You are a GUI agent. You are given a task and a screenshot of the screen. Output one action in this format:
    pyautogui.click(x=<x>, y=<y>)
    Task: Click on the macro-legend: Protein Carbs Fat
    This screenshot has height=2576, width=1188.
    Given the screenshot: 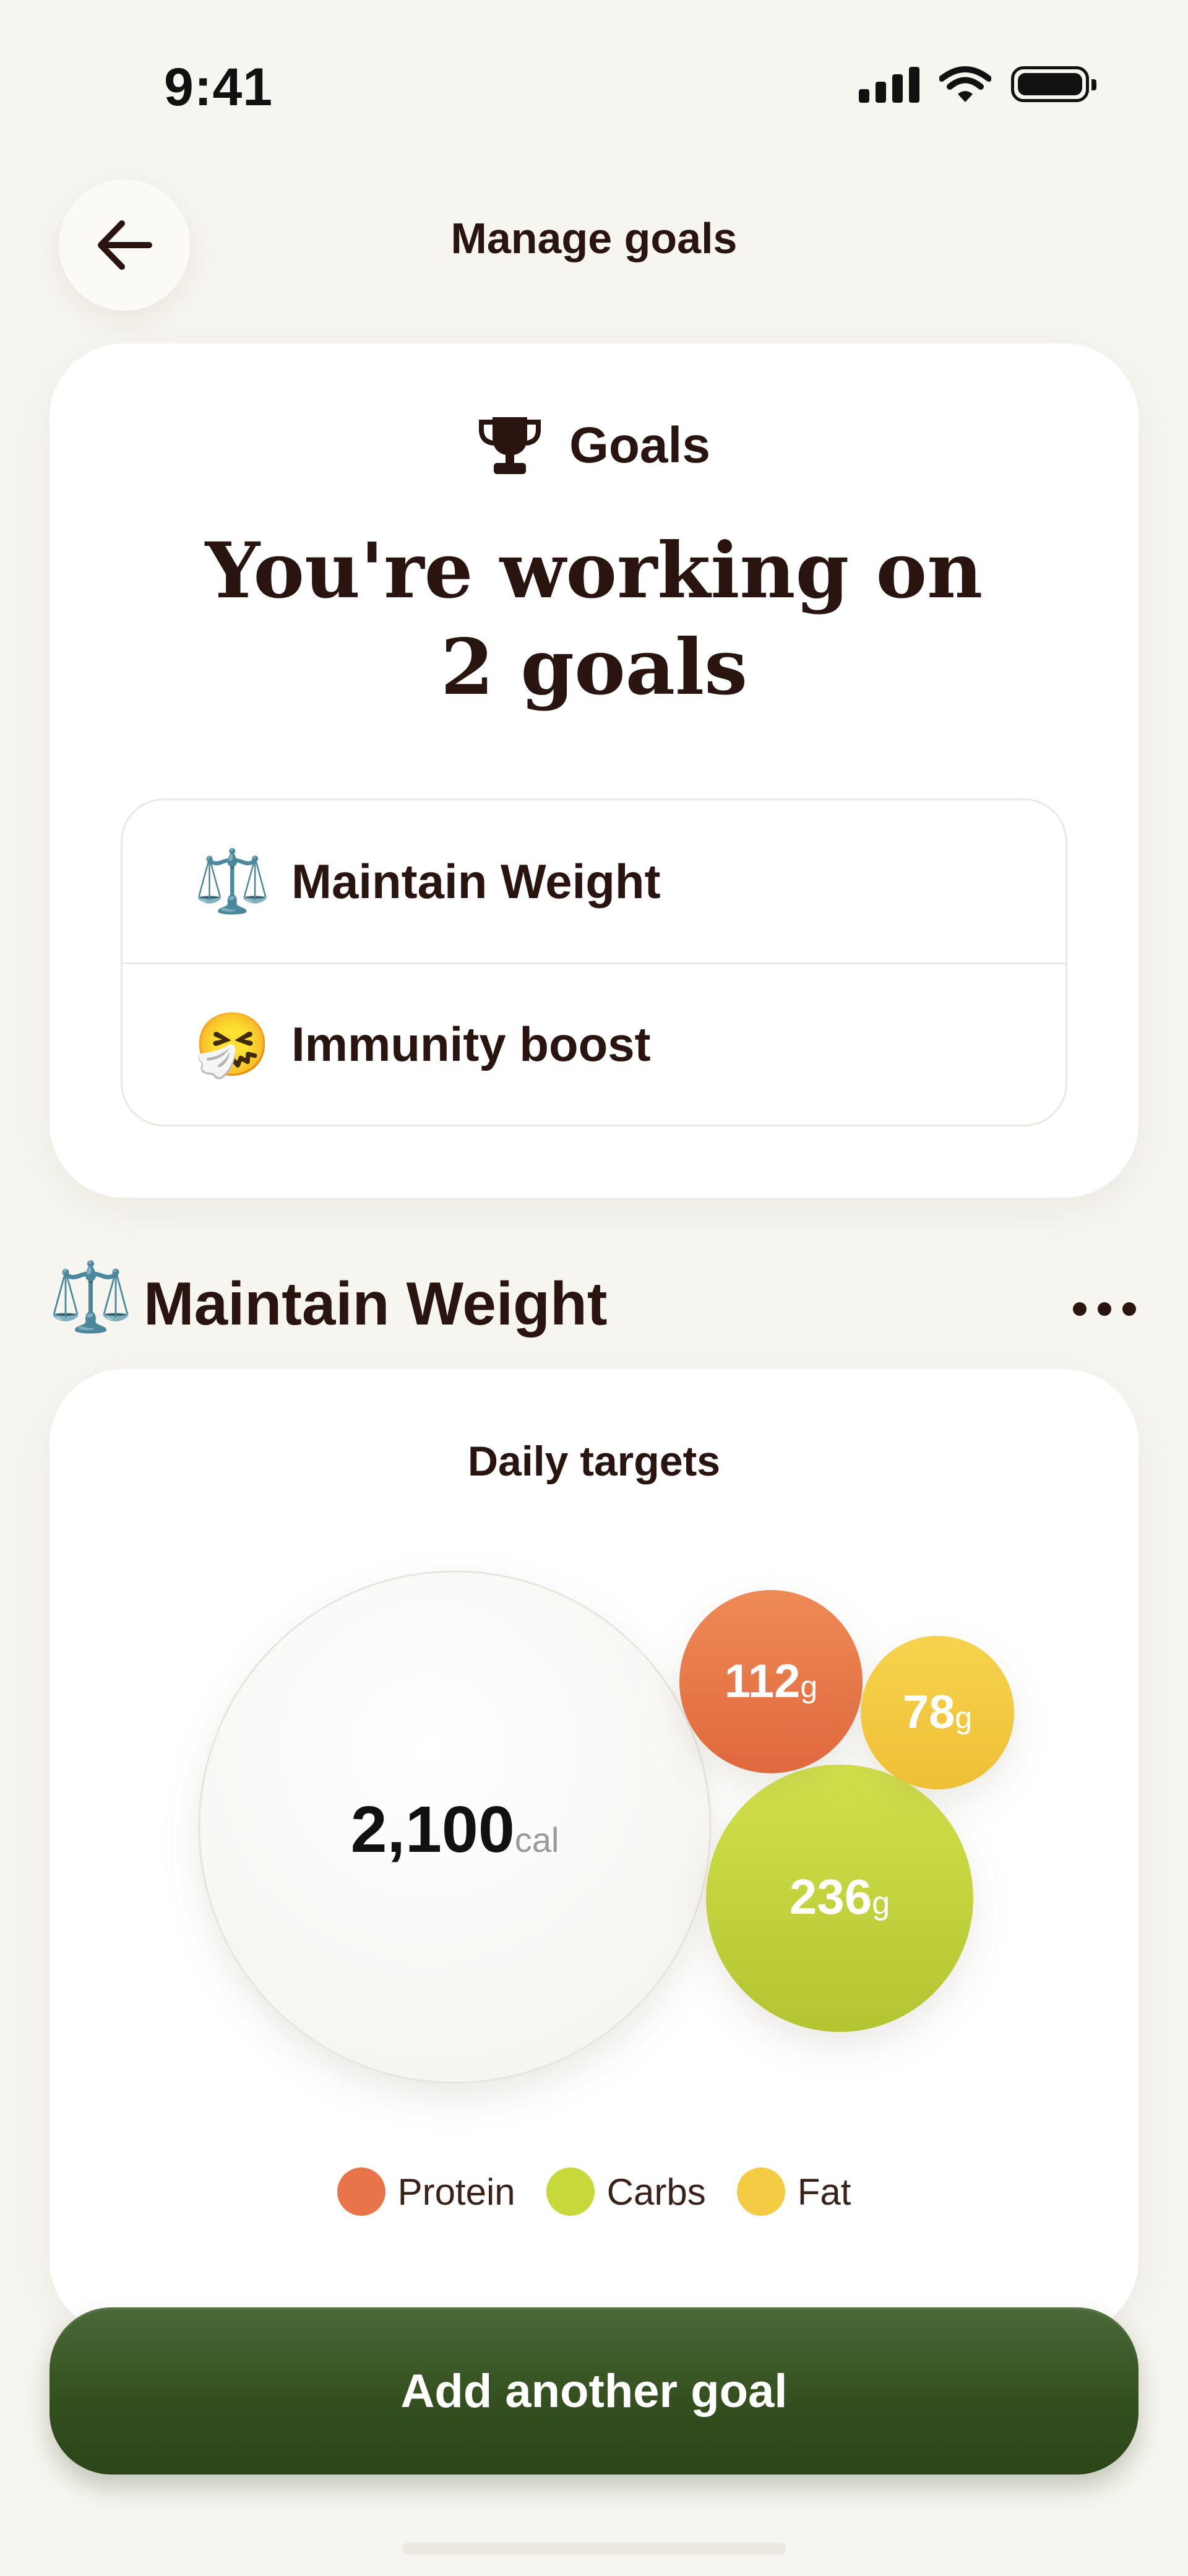 What is the action you would take?
    pyautogui.click(x=594, y=2192)
    